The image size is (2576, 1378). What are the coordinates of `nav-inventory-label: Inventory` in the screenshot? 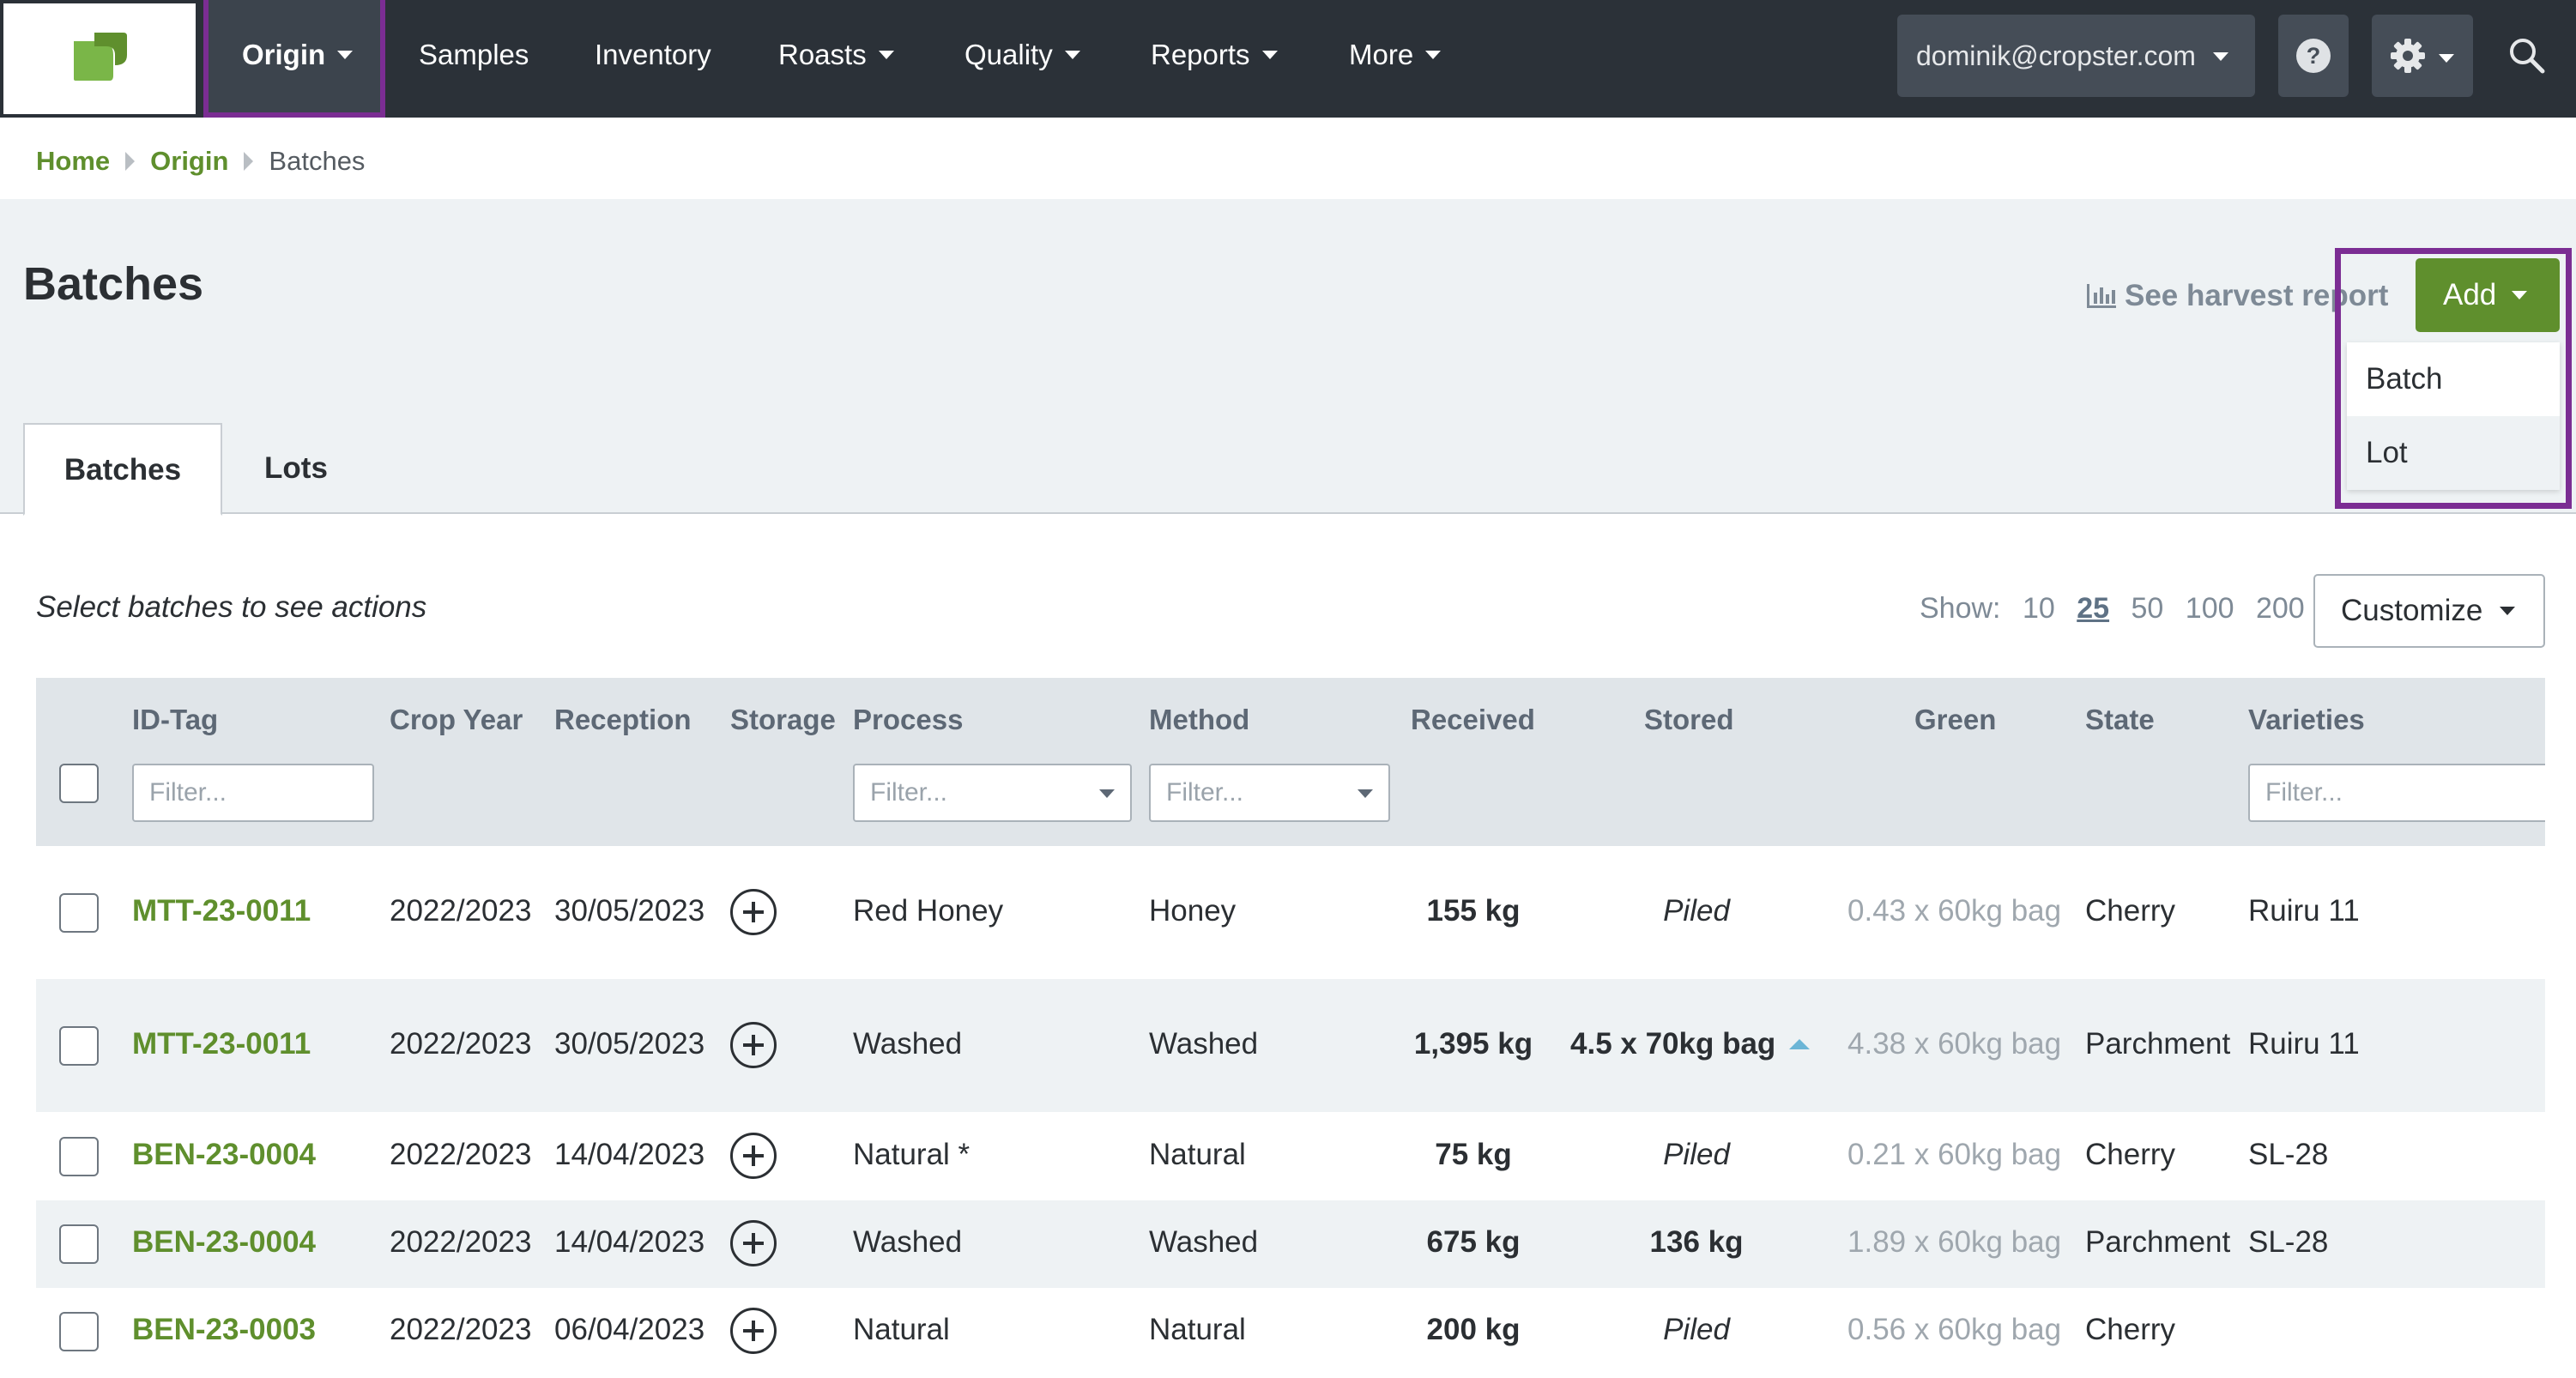 It's located at (653, 54).